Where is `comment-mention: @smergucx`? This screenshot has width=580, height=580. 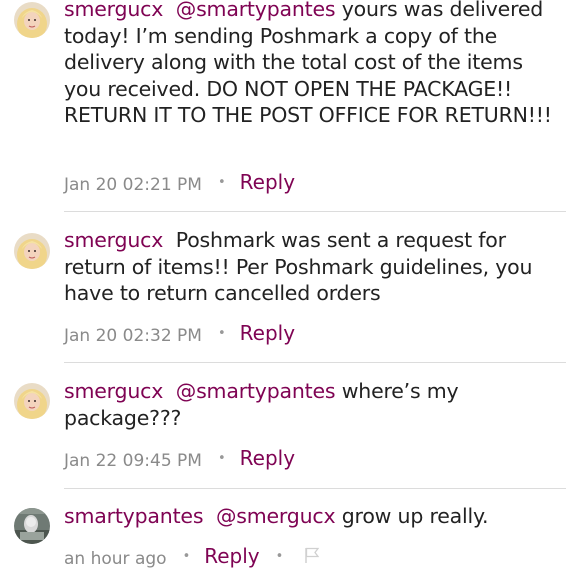 comment-mention: @smergucx is located at coordinates (276, 516).